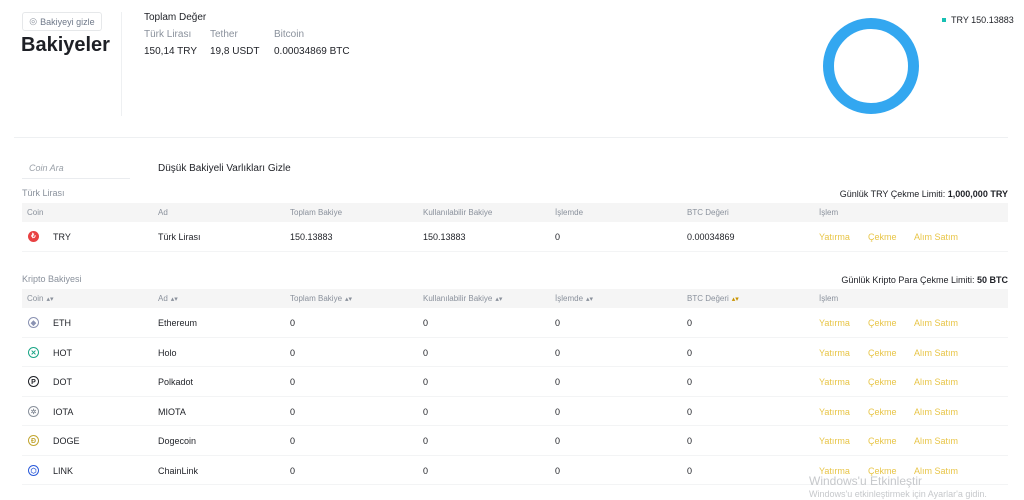  What do you see at coordinates (66, 441) in the screenshot?
I see `coin-symbol: DOGE` at bounding box center [66, 441].